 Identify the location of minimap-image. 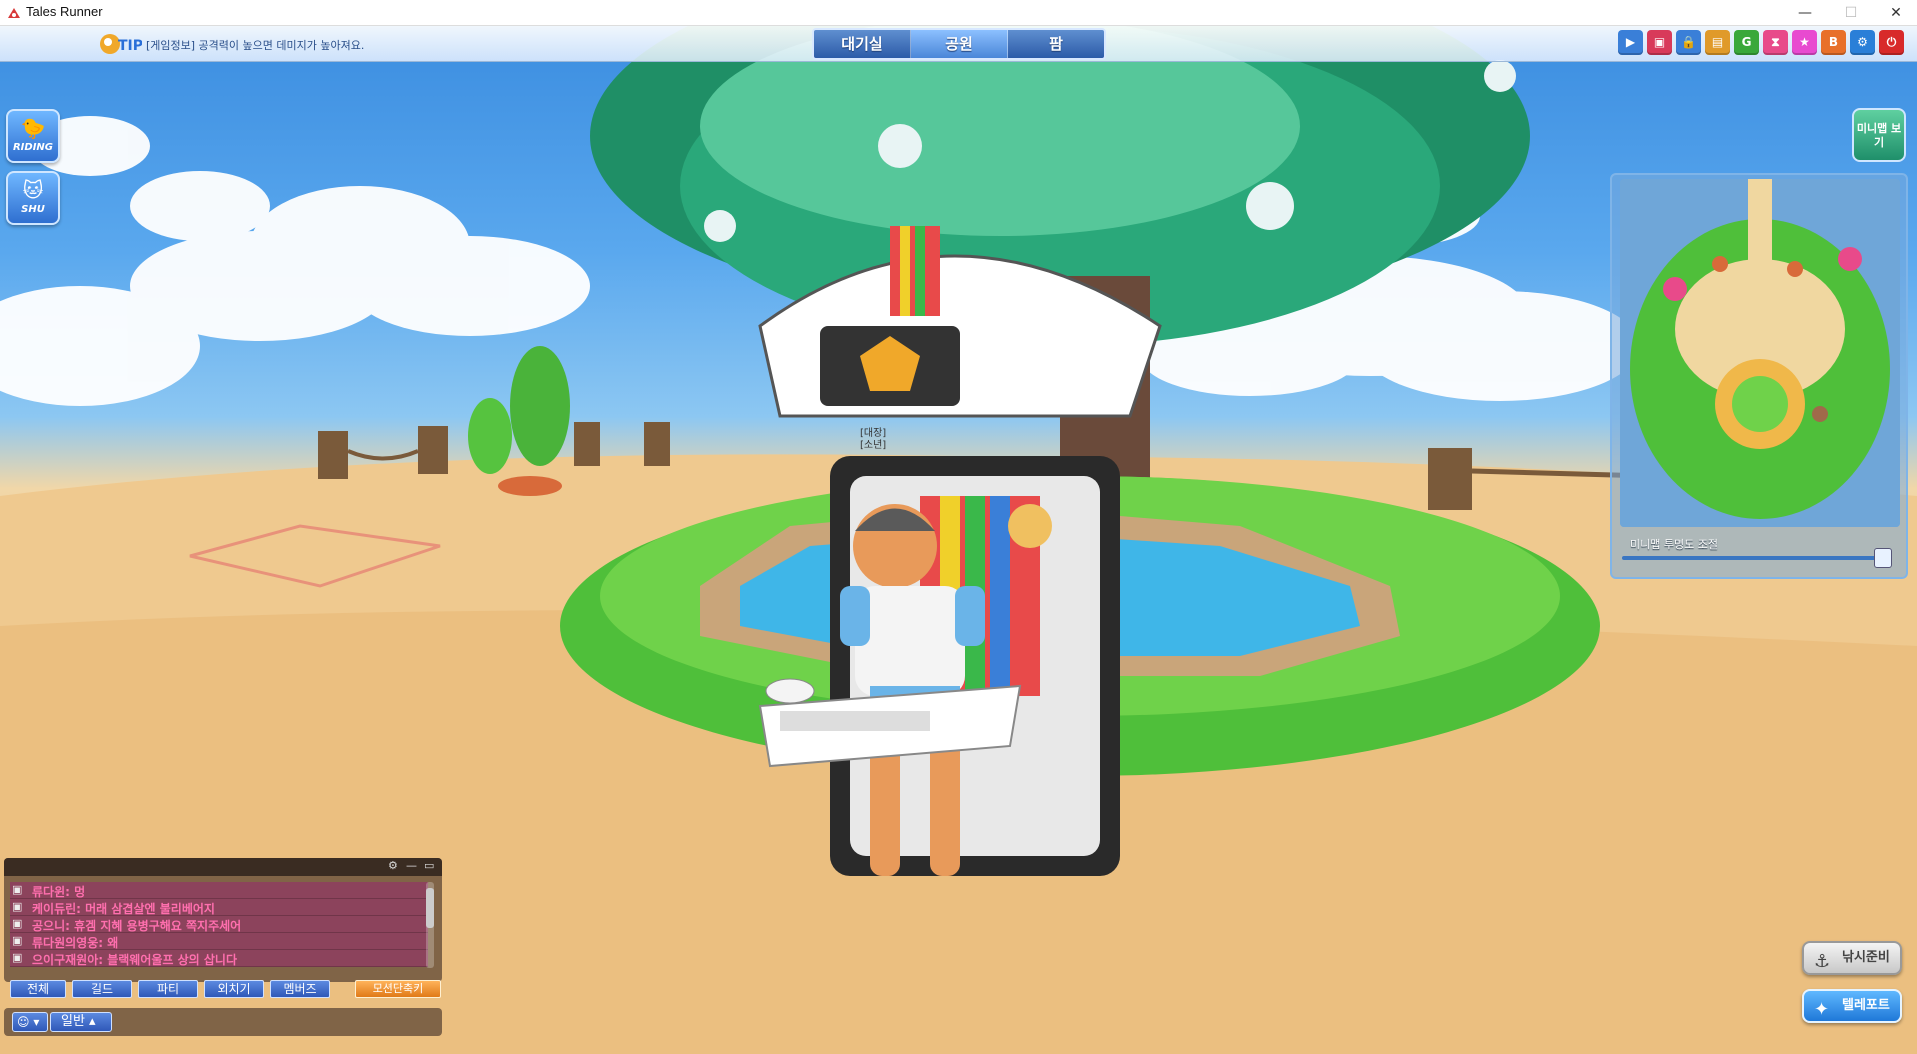
(1760, 353).